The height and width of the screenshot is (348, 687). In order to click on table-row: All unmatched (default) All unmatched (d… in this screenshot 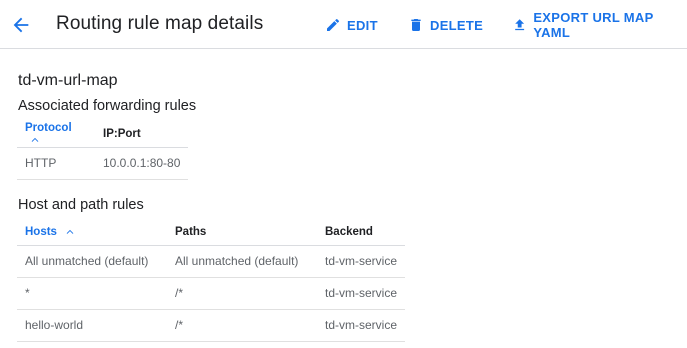, I will do `click(211, 261)`.